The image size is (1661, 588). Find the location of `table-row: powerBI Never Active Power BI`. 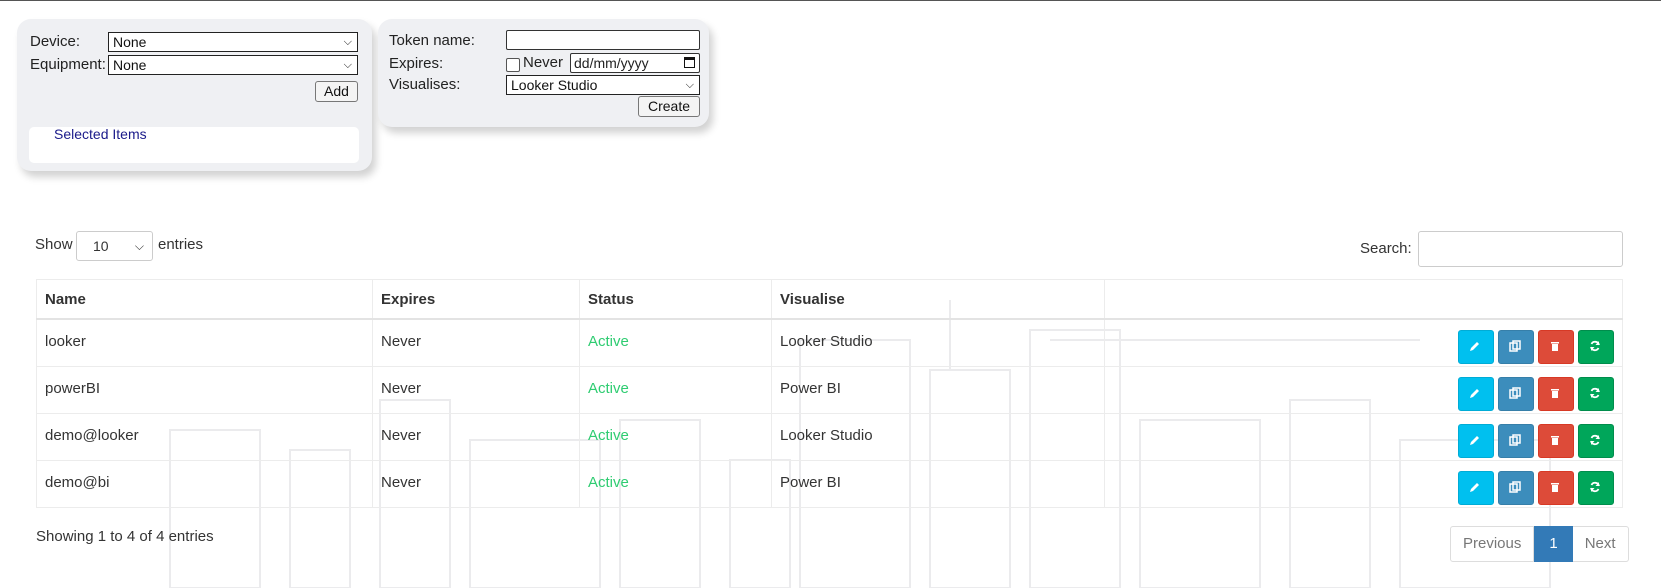

table-row: powerBI Never Active Power BI is located at coordinates (829, 389).